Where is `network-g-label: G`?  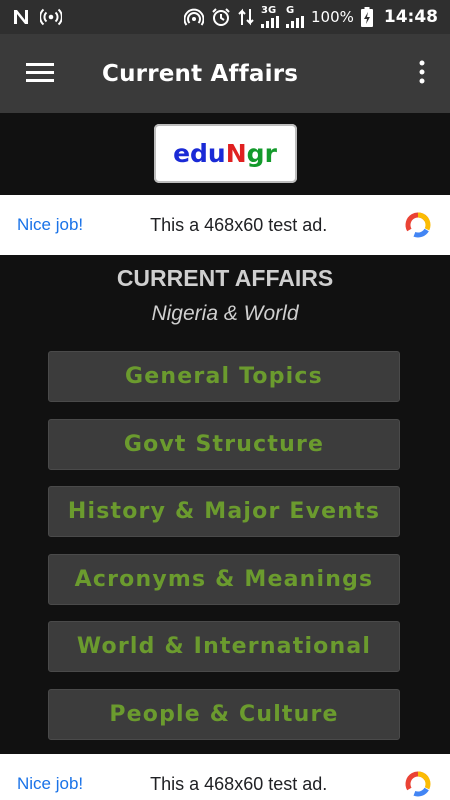 network-g-label: G is located at coordinates (290, 10).